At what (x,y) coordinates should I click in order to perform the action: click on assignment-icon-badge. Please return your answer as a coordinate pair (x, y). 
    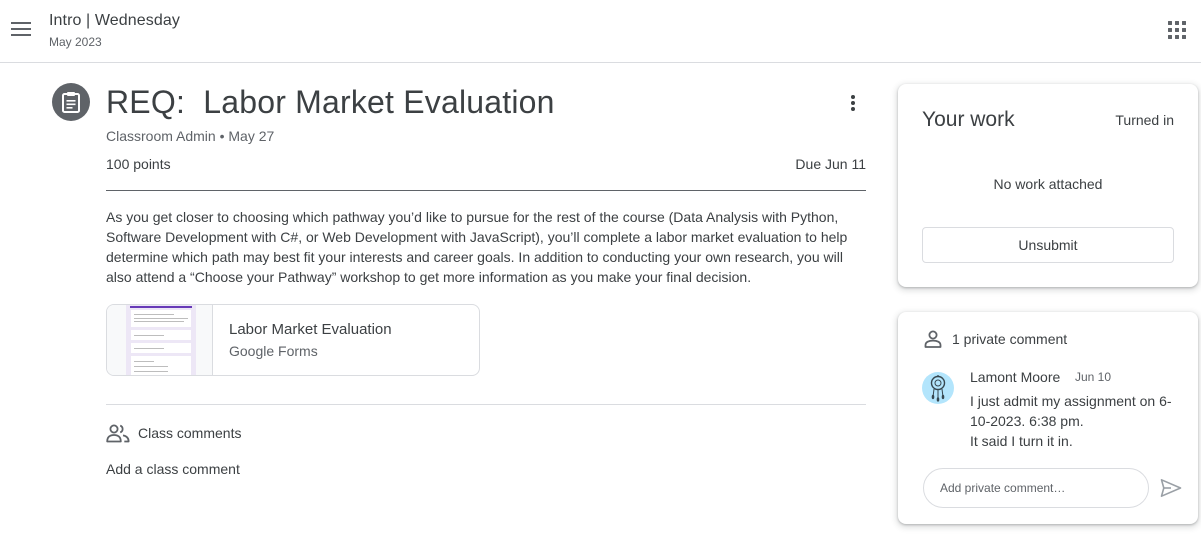
    Looking at the image, I should click on (71, 102).